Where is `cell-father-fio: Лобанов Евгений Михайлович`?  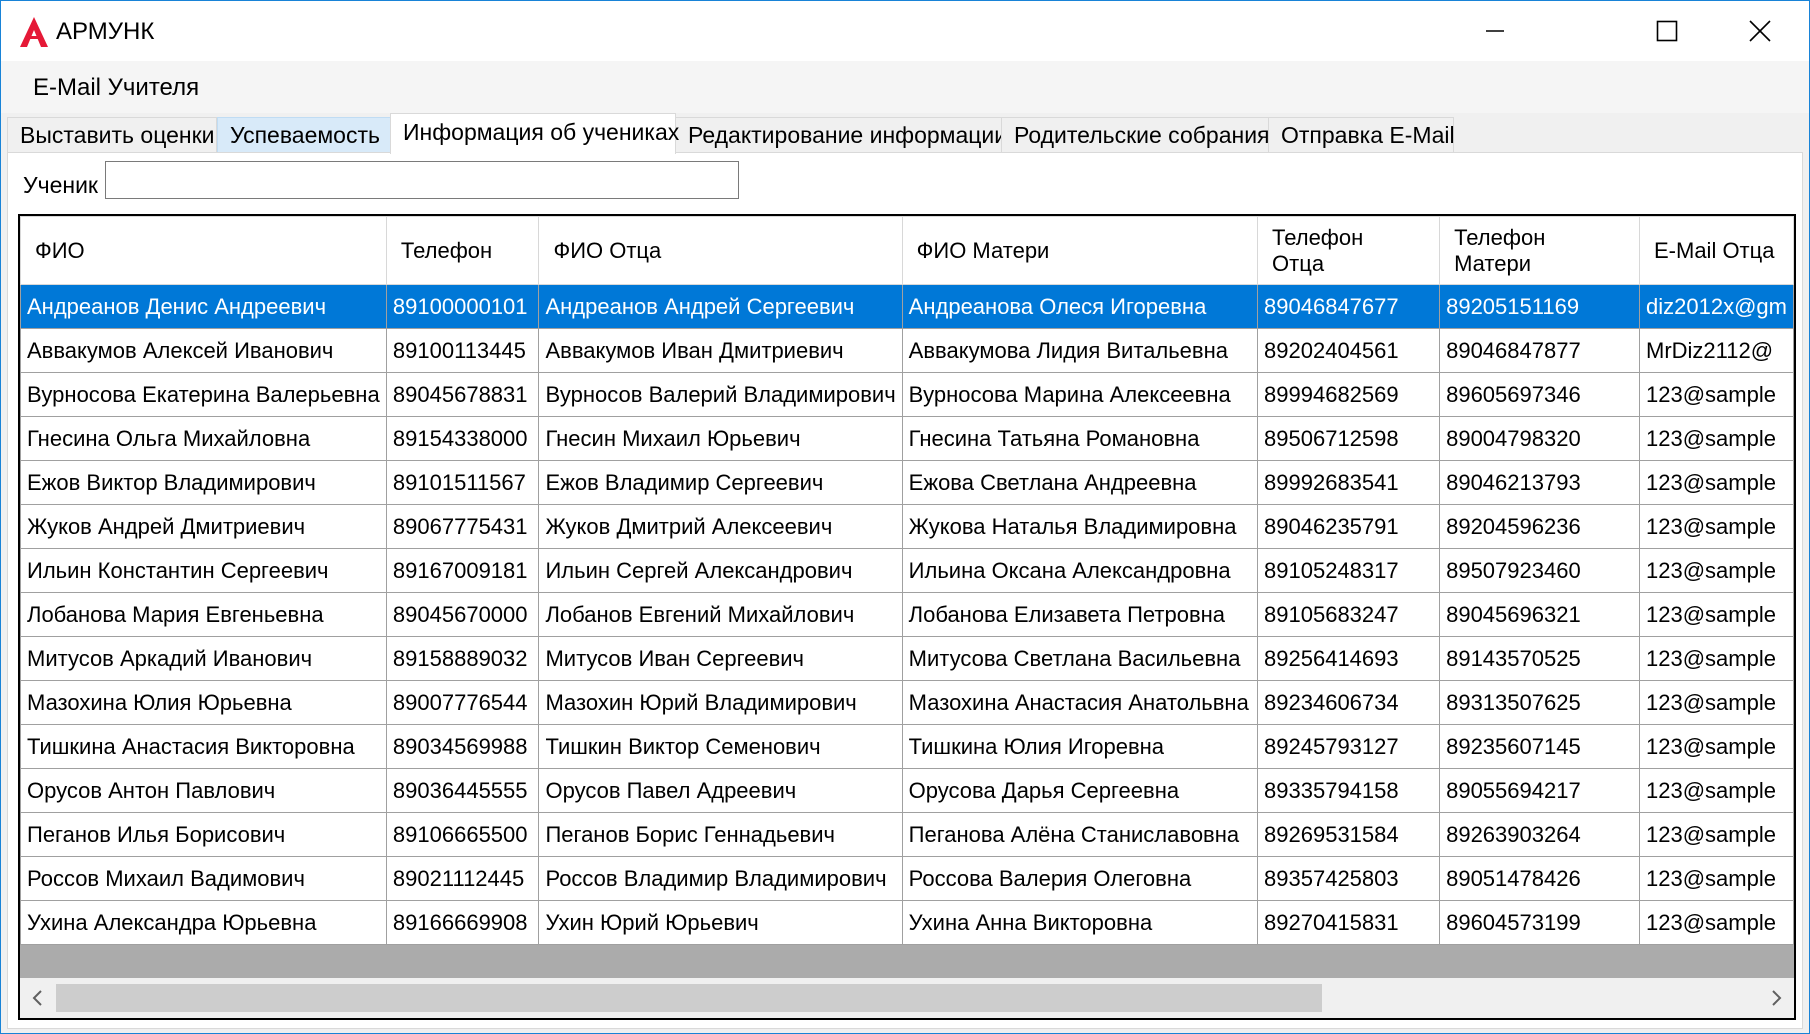 cell-father-fio: Лобанов Евгений Михайлович is located at coordinates (720, 614).